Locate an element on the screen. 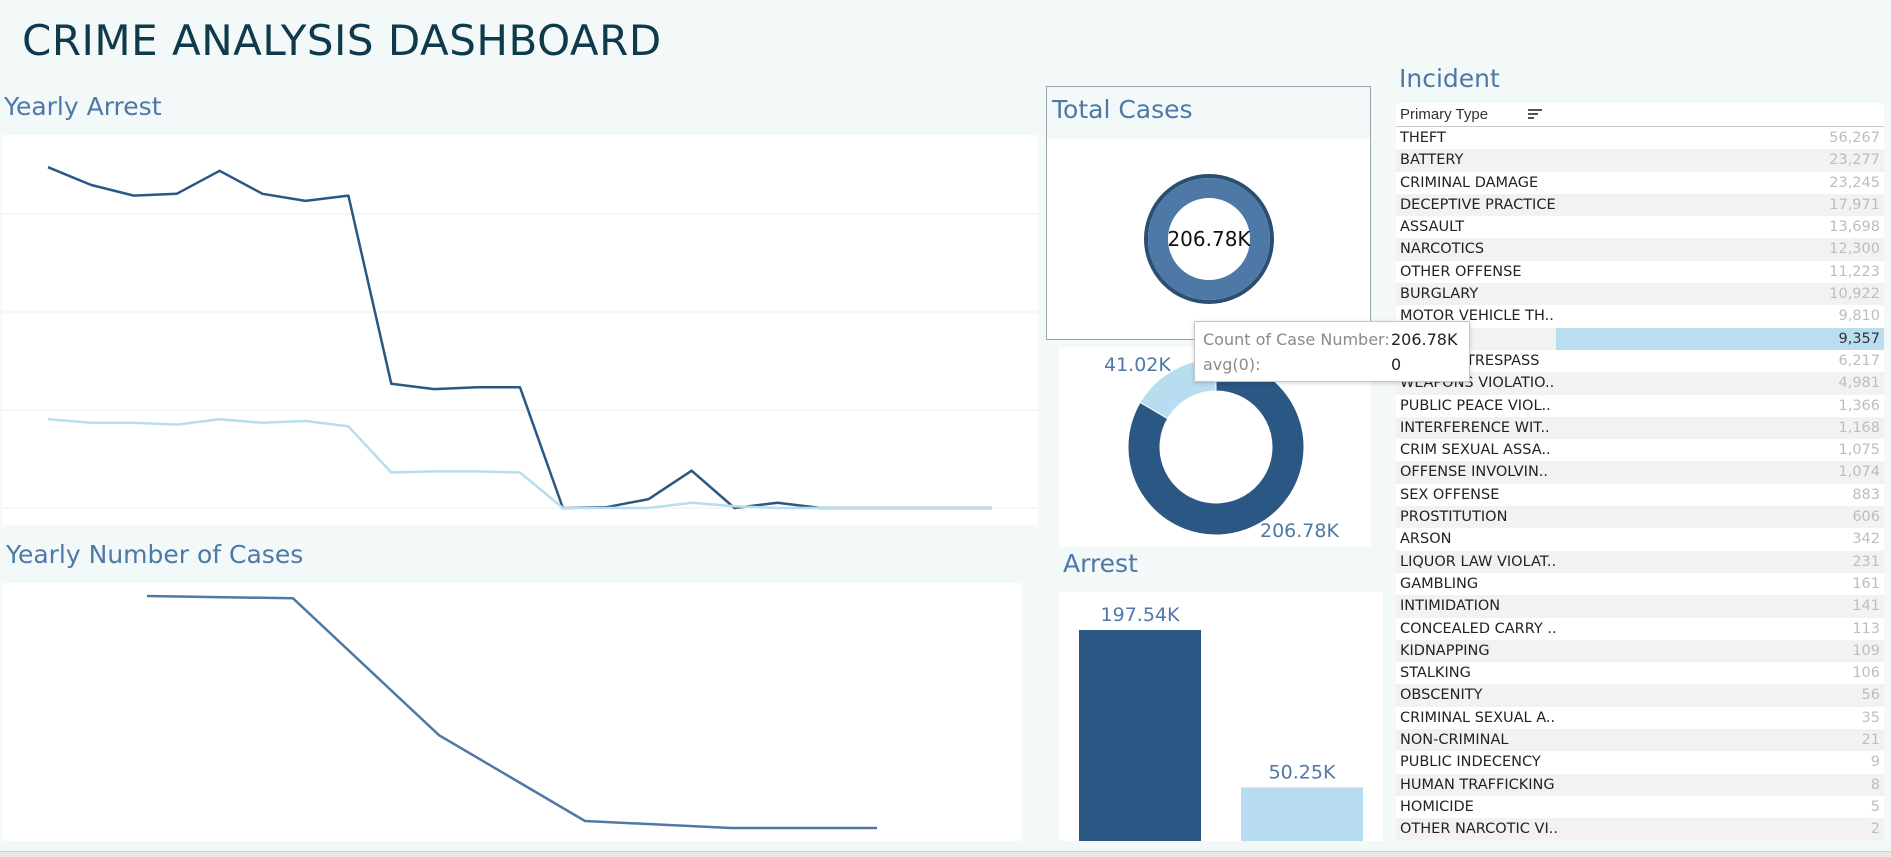 The height and width of the screenshot is (857, 1891). row-label: NARCOTICS is located at coordinates (1442, 249).